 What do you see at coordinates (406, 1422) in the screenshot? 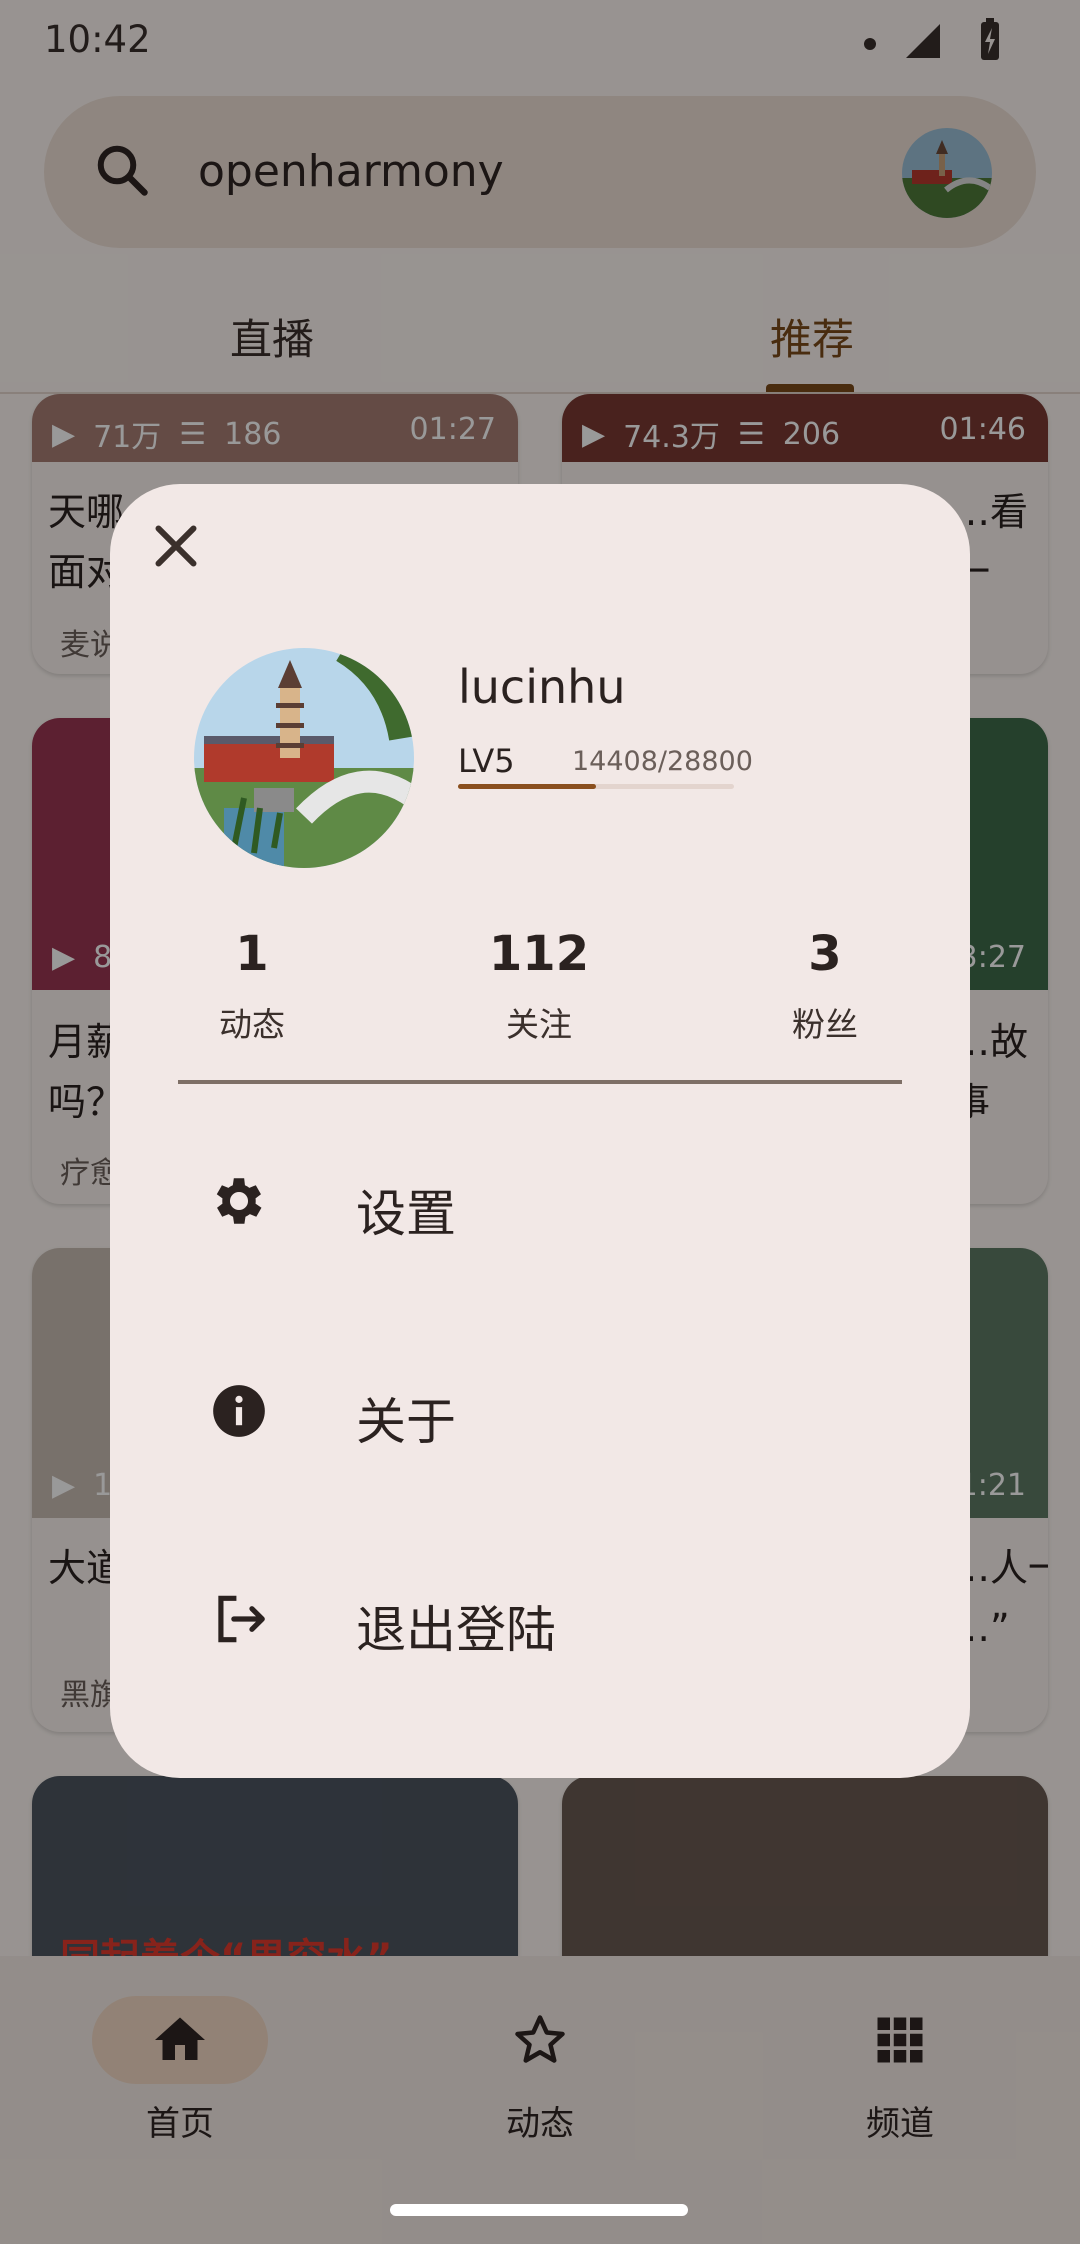
I see `menu-label-about: 关于` at bounding box center [406, 1422].